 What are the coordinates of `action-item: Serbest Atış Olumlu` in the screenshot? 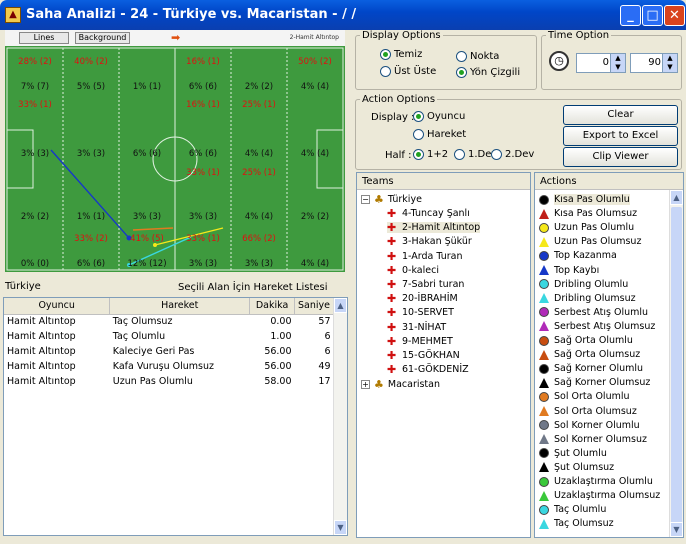 It's located at (593, 312).